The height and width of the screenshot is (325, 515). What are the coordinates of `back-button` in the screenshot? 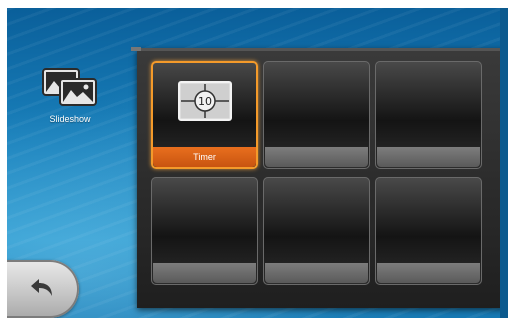 It's located at (43, 289).